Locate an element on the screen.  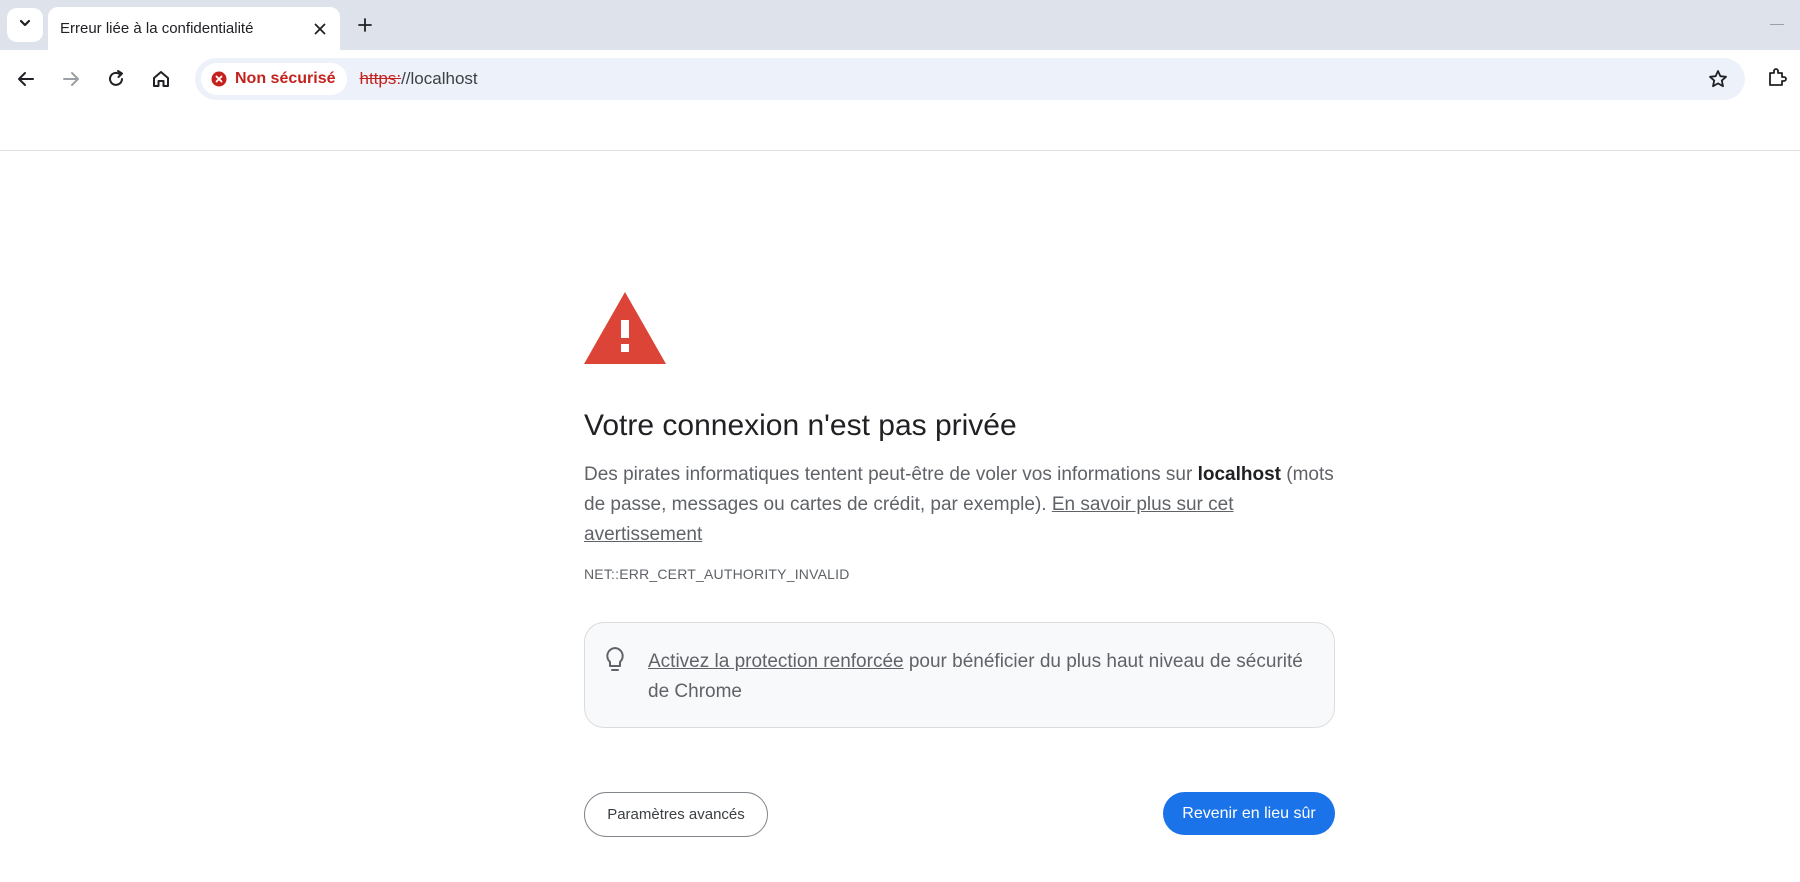
action-buttons: Paramètres avancés Revenir en lieu sûr is located at coordinates (959, 814).